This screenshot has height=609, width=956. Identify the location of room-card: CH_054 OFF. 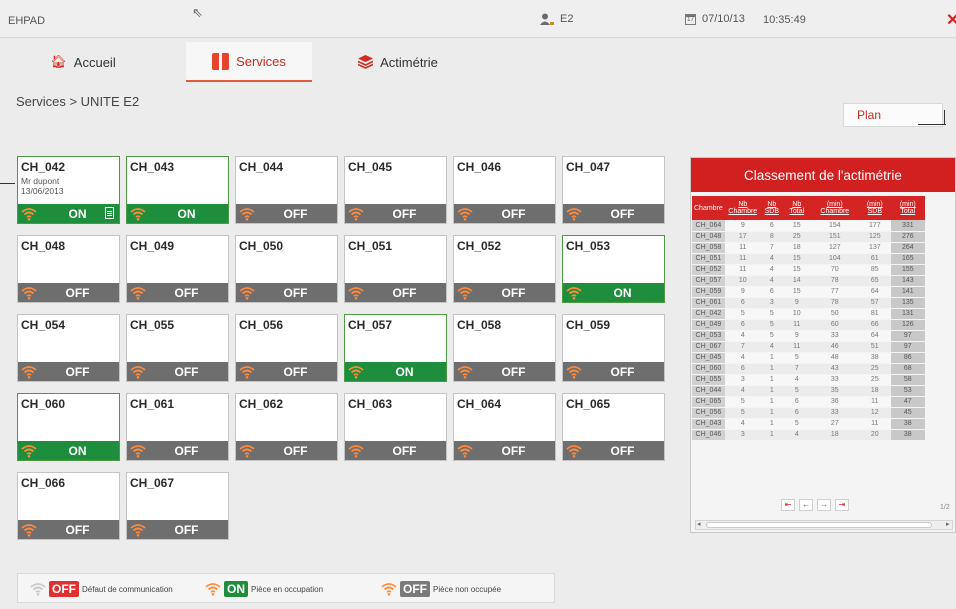
(68, 348).